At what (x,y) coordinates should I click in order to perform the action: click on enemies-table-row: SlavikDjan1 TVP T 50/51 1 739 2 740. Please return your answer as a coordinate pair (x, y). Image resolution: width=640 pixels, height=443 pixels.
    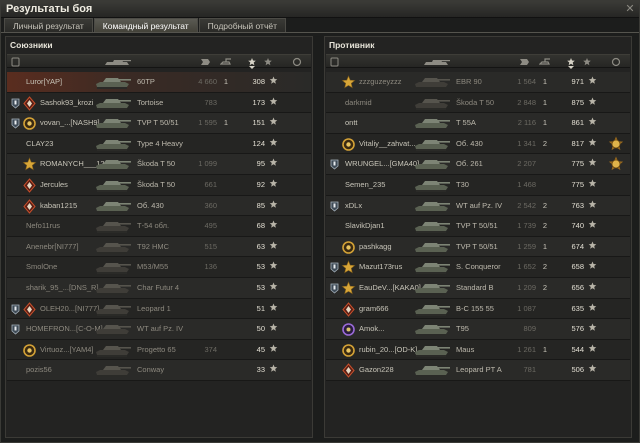
    Looking at the image, I should click on (478, 226).